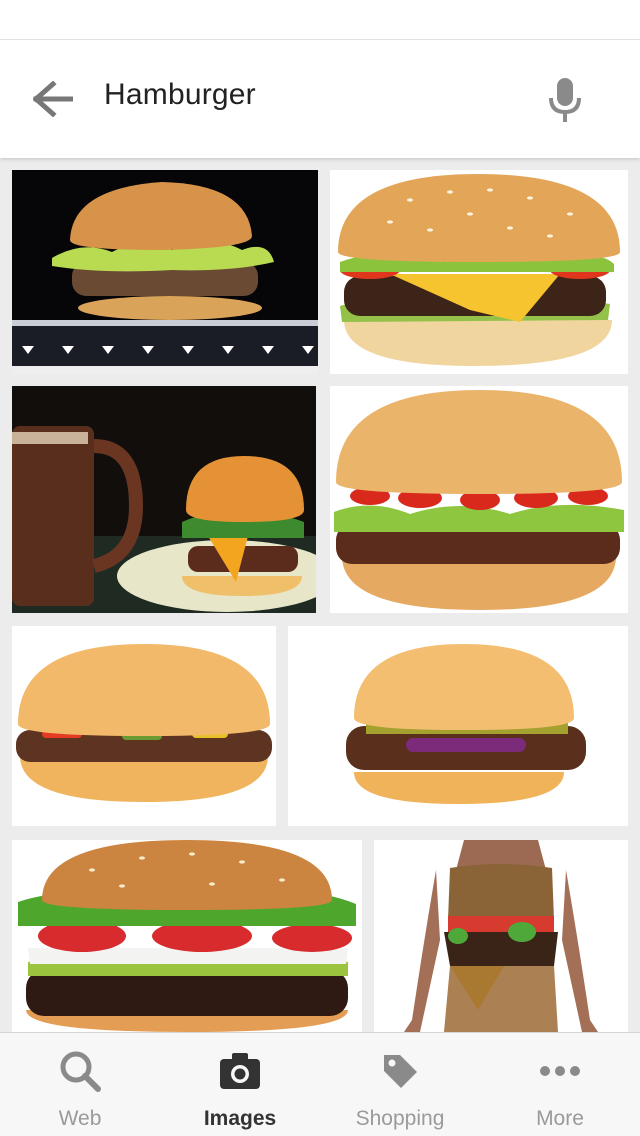 Image resolution: width=640 pixels, height=1136 pixels. What do you see at coordinates (479, 272) in the screenshot?
I see `image-cheeseburger-tomato` at bounding box center [479, 272].